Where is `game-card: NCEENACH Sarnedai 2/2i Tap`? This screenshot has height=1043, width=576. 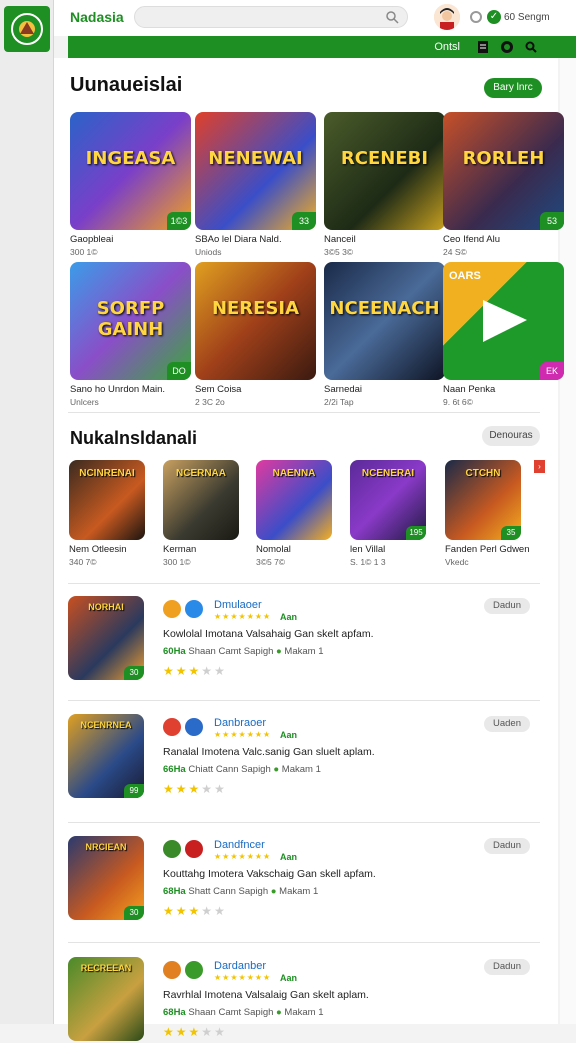
game-card: NCEENACH Sarnedai 2/2i Tap is located at coordinates (384, 334).